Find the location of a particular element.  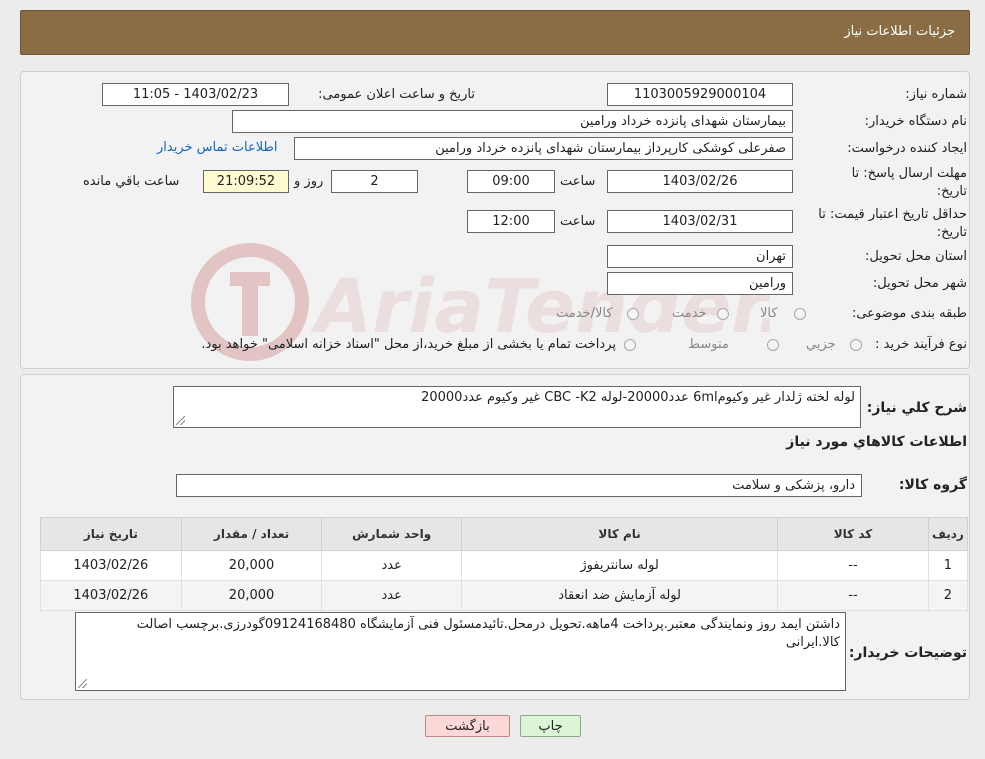

buyer-contact-link: اطلاعات تماس خریدار is located at coordinates (217, 147).